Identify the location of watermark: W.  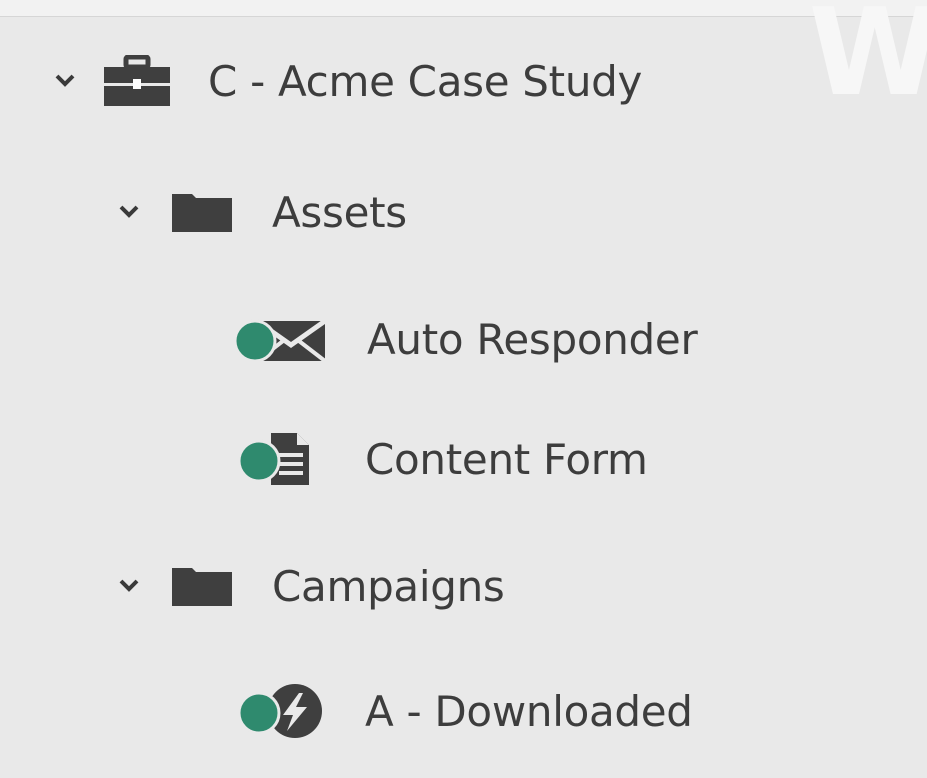
(867, 61).